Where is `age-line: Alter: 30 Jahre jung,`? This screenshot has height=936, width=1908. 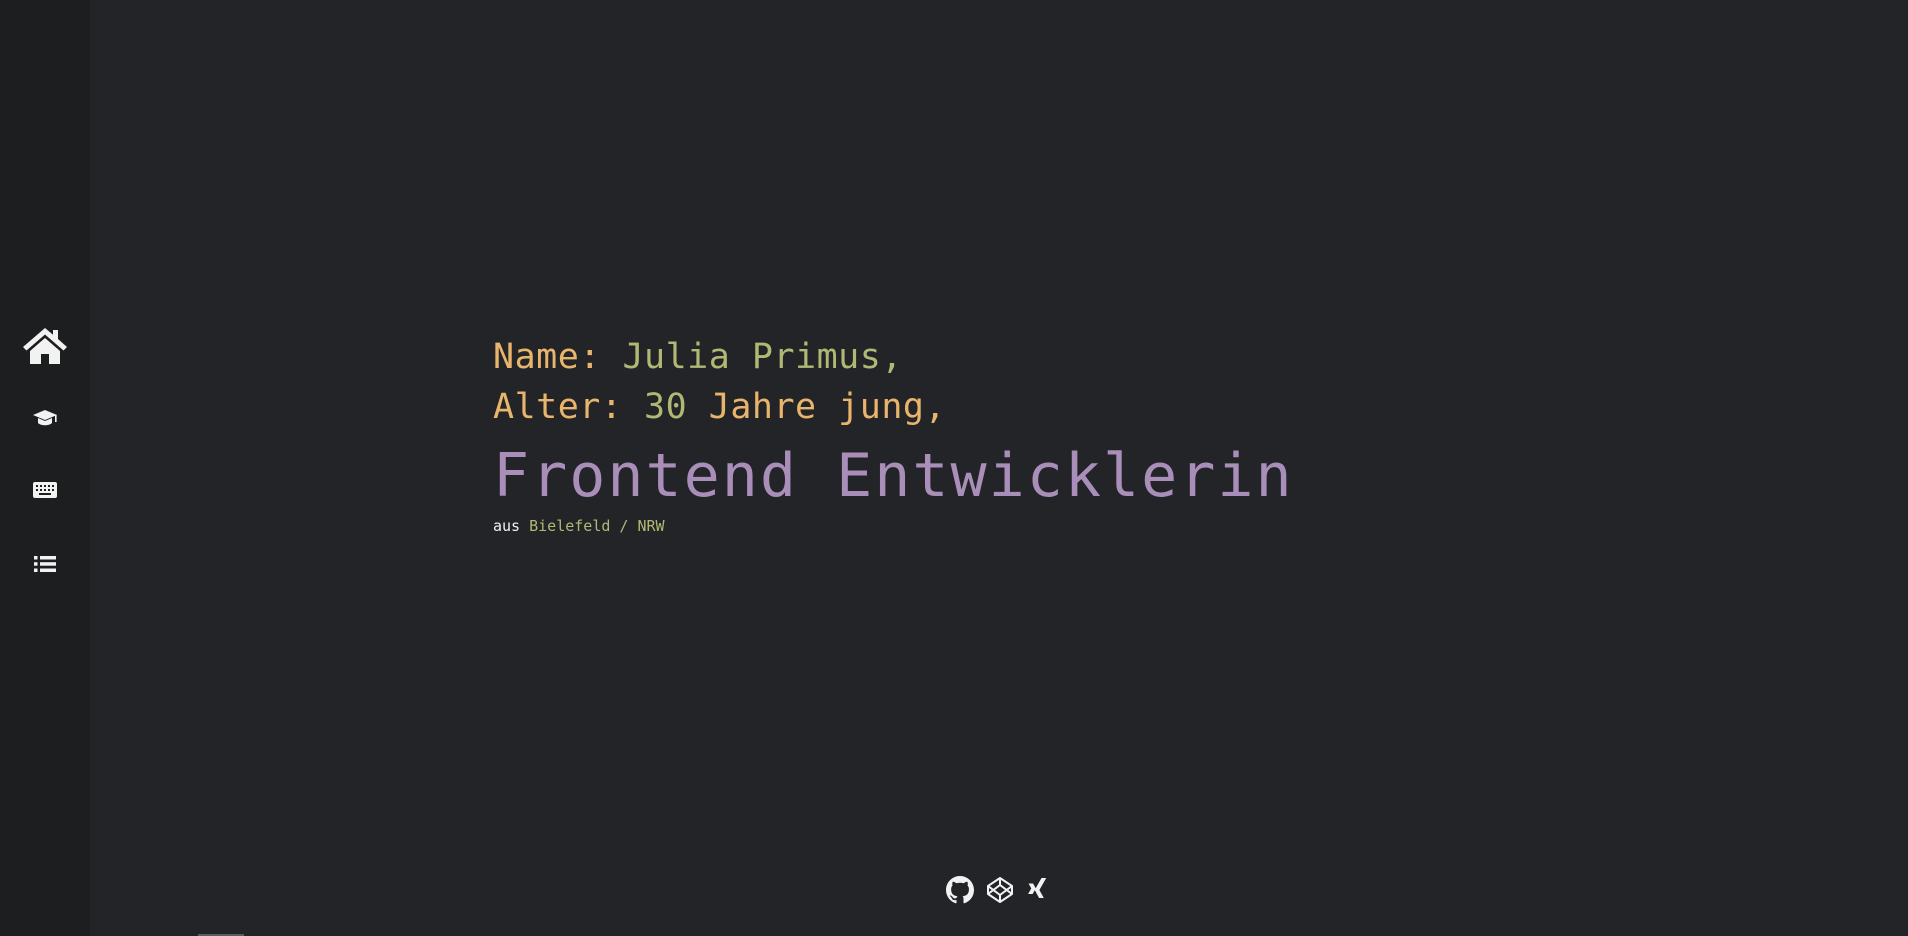
age-line: Alter: 30 Jahre jung, is located at coordinates (893, 407).